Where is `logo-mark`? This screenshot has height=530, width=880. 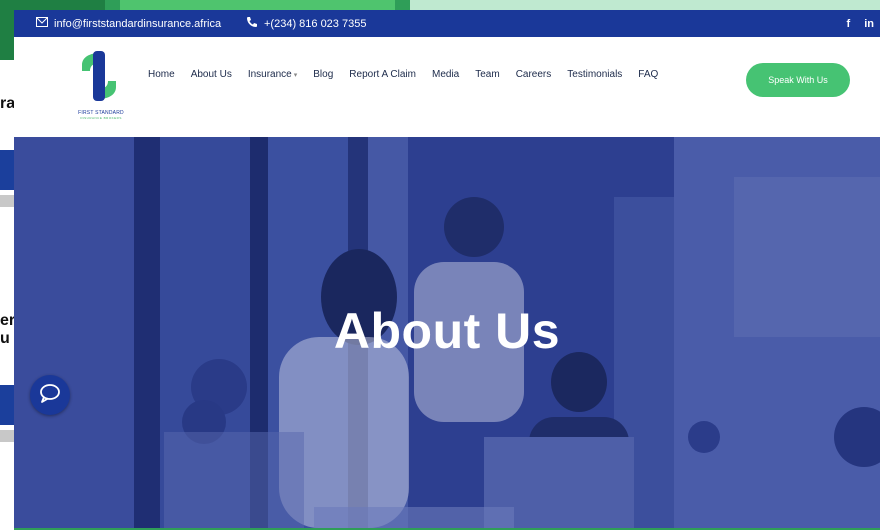
logo-mark is located at coordinates (99, 76).